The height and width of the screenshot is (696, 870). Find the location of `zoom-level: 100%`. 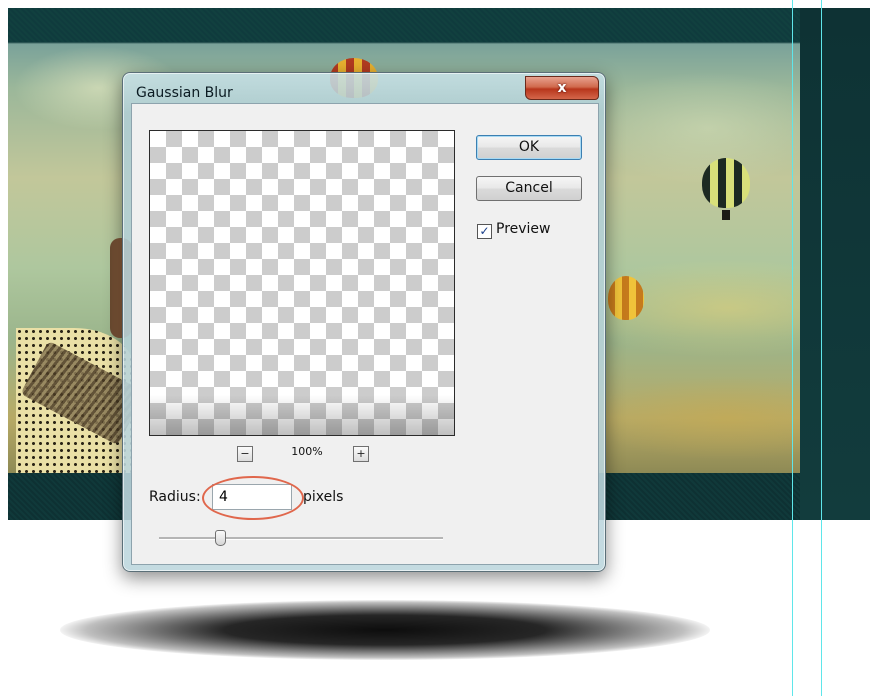

zoom-level: 100% is located at coordinates (307, 451).